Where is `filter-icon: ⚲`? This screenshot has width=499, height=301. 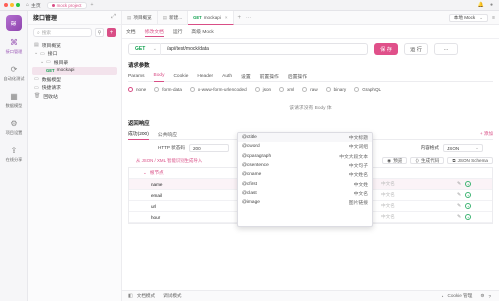 filter-icon: ⚲ is located at coordinates (99, 32).